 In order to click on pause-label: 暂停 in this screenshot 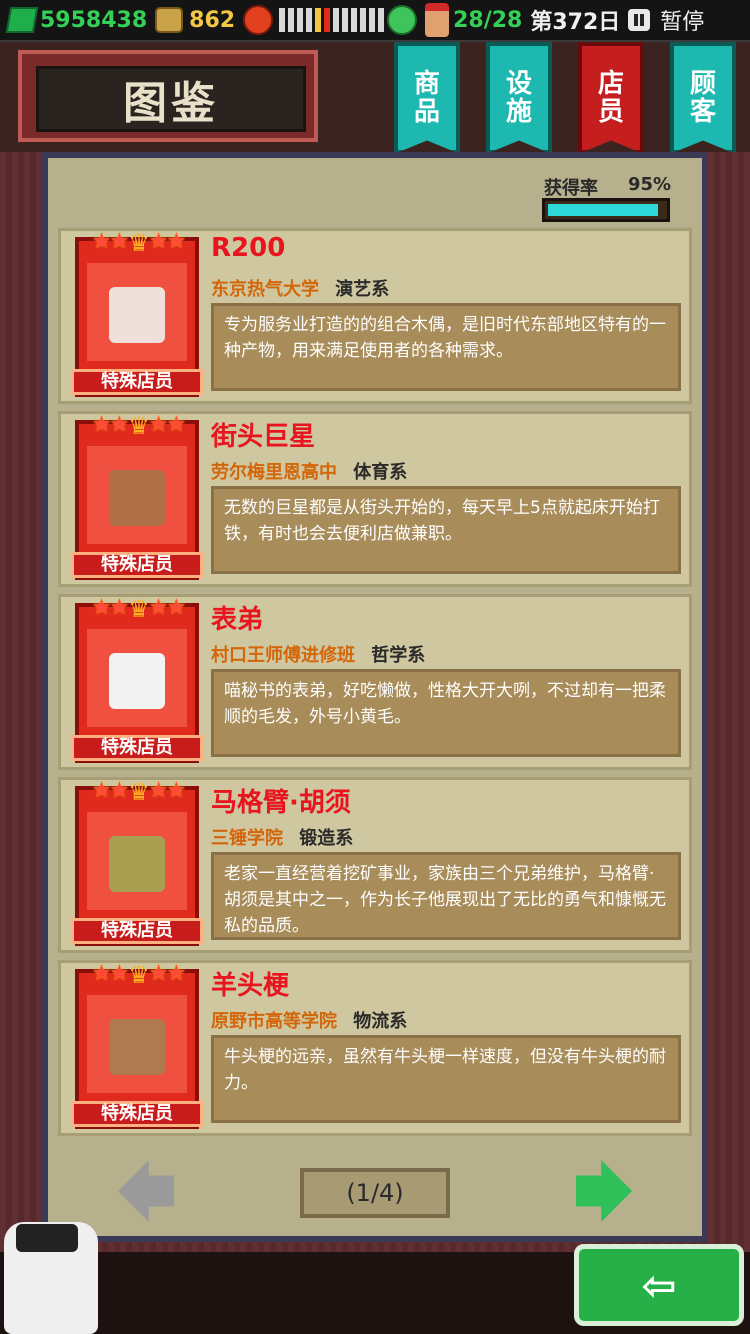, I will do `click(682, 22)`.